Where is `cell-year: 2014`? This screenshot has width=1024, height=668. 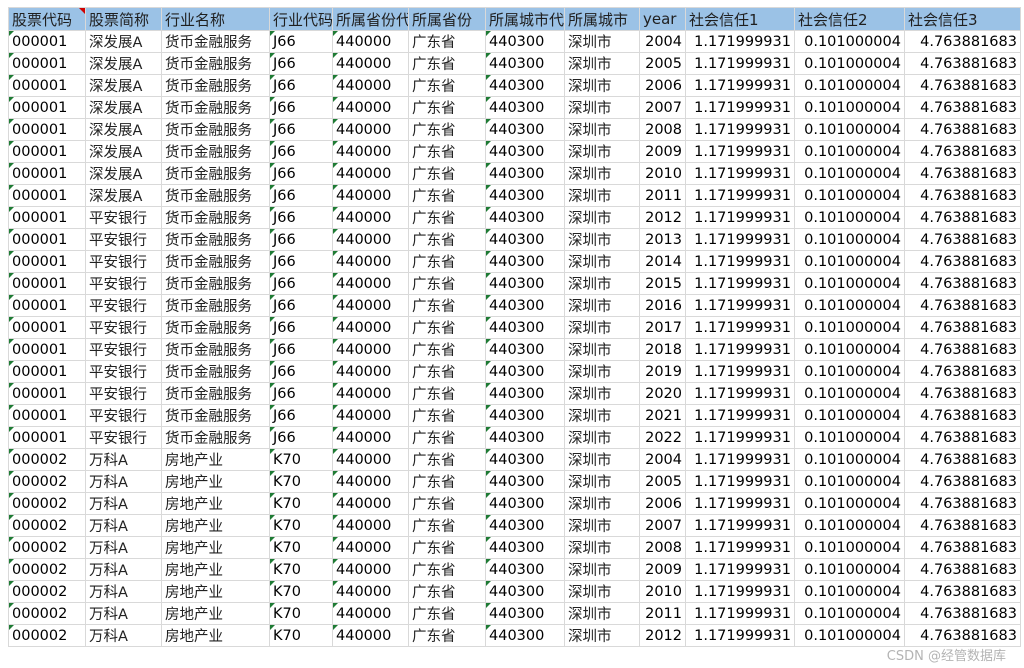 cell-year: 2014 is located at coordinates (662, 261).